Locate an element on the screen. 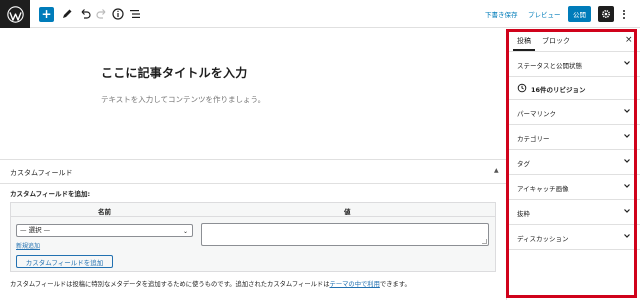 This screenshot has height=300, width=640. panel-label: カテゴリー is located at coordinates (533, 139).